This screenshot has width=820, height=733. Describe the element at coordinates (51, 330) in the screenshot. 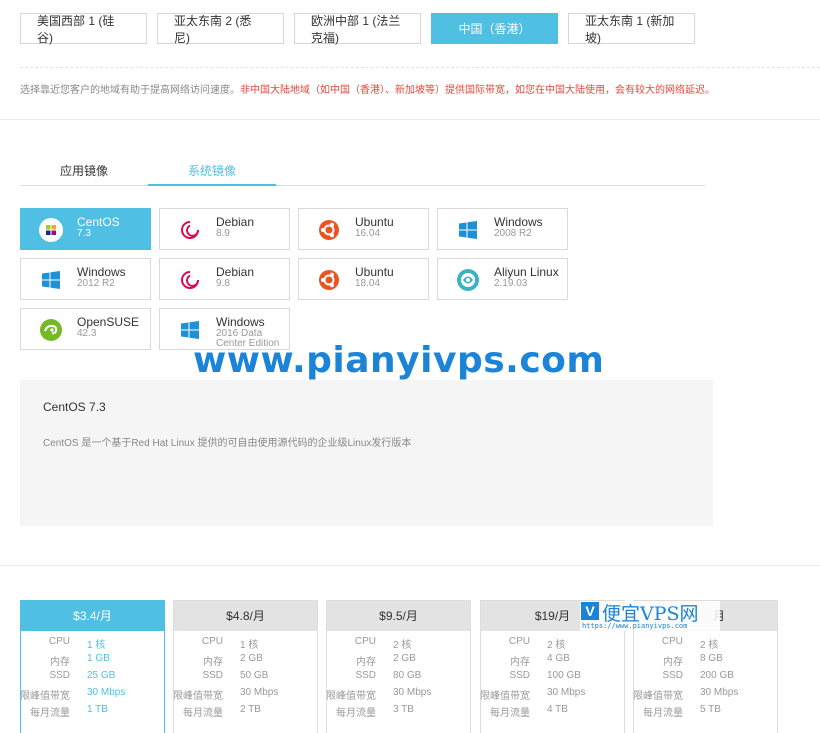

I see `opensuse-icon` at that location.